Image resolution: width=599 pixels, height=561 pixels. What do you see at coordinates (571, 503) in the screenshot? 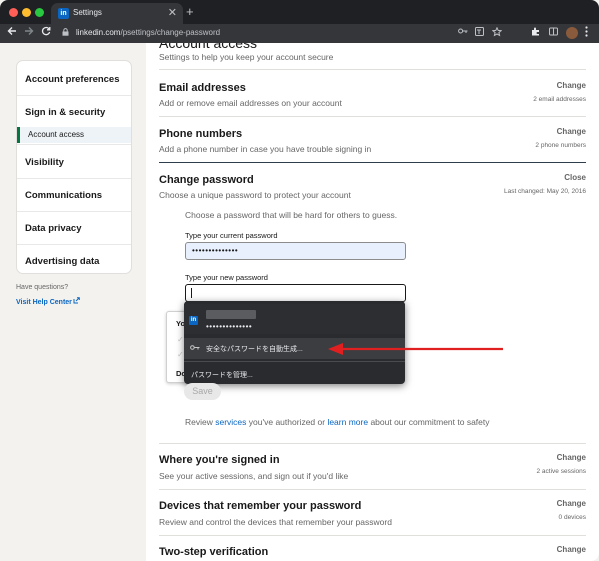
I see `devices-change-button: Change` at bounding box center [571, 503].